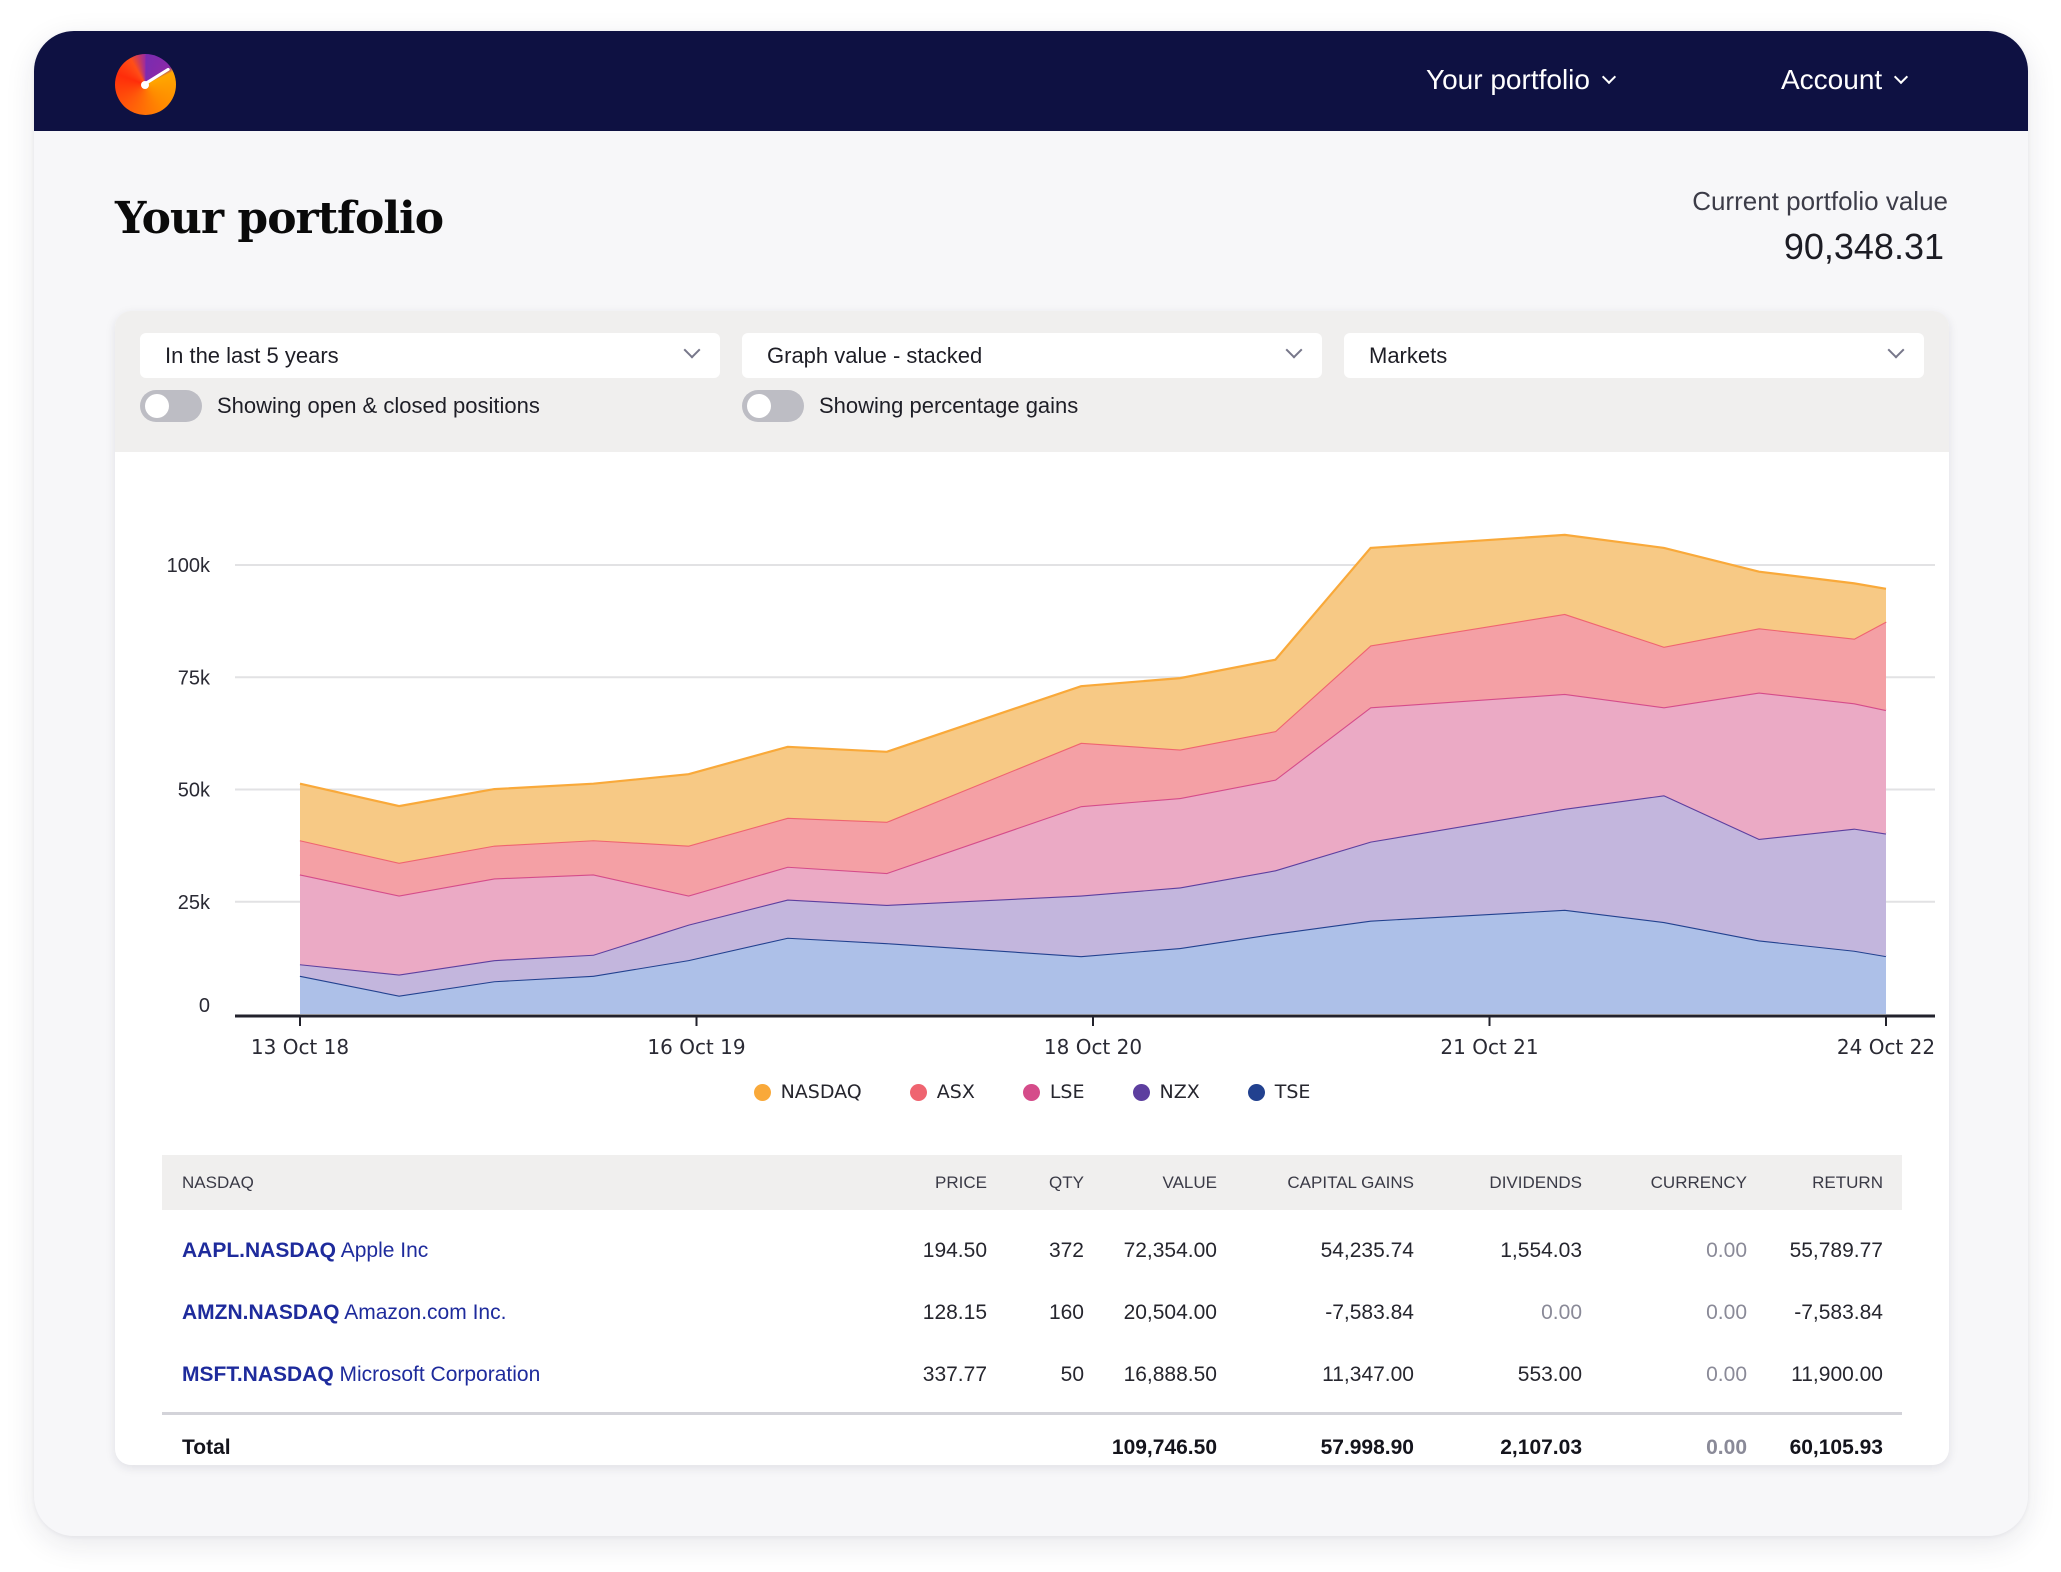 The image size is (2061, 1572). Describe the element at coordinates (512, 1251) in the screenshot. I see `holding-link: AAPL.NASDAQ Apple Inc` at that location.